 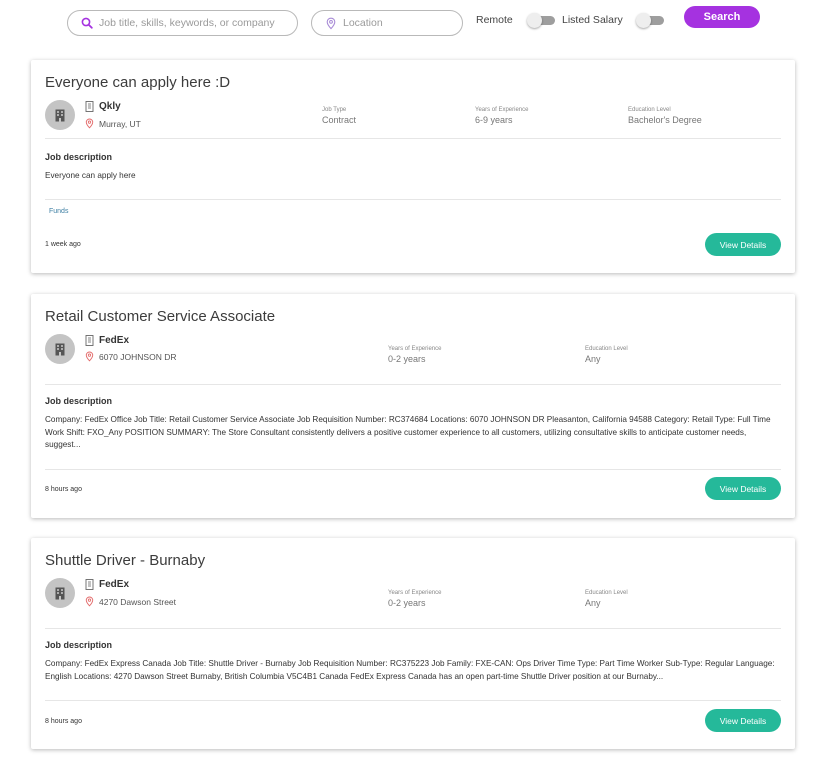 I want to click on search-button: Search, so click(x=722, y=17).